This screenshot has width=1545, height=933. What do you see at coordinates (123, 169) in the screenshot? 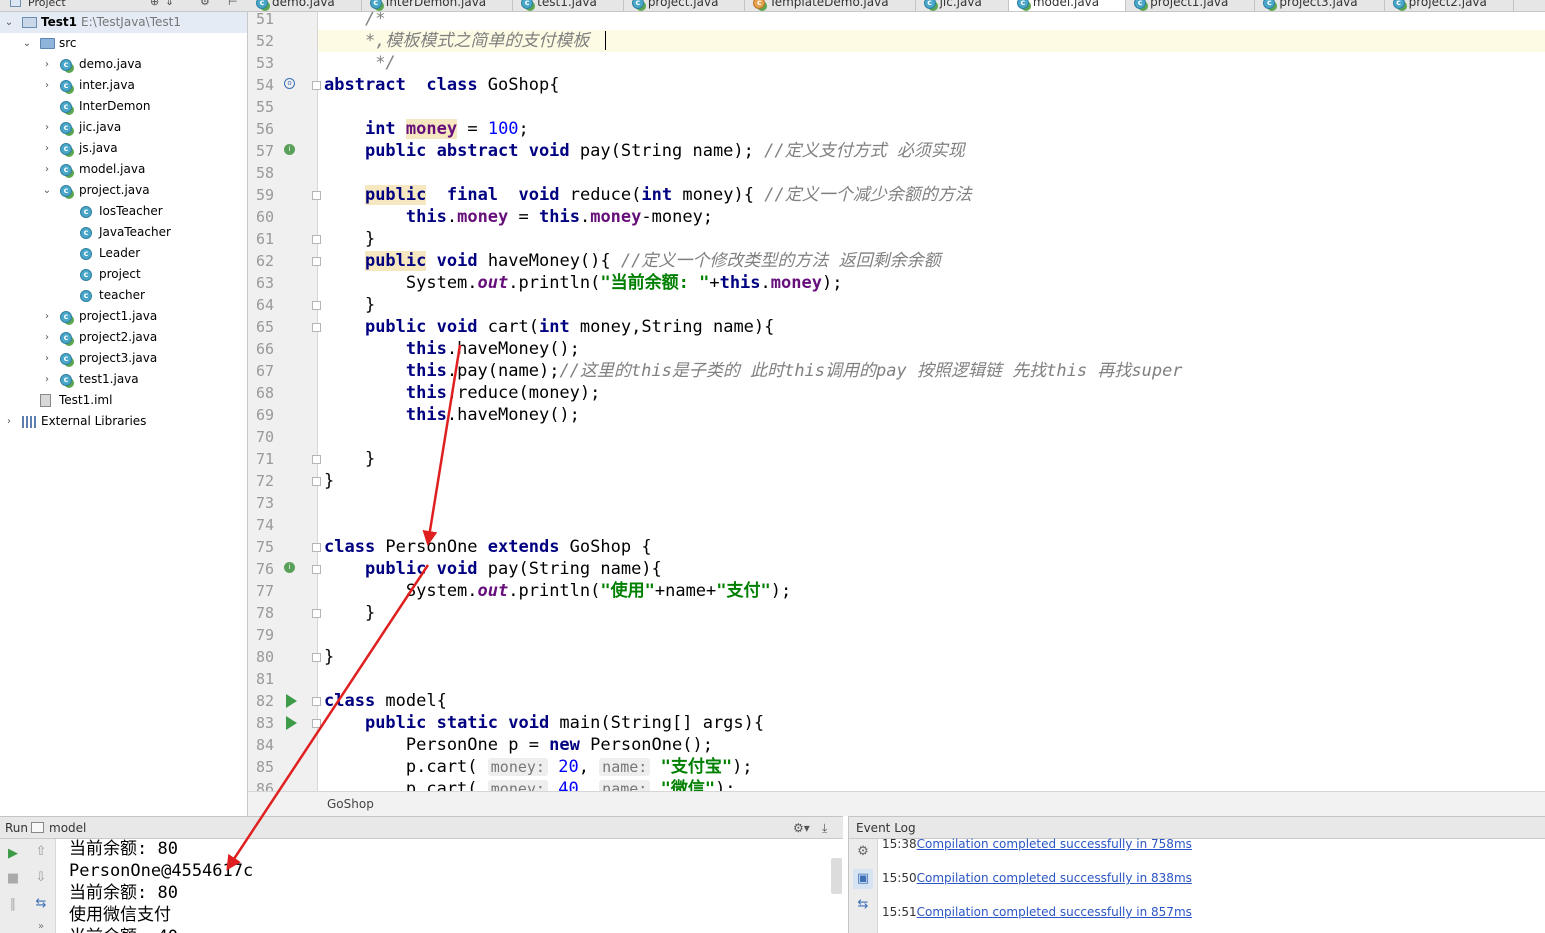
I see `tree-item-model-java: › c model.java` at bounding box center [123, 169].